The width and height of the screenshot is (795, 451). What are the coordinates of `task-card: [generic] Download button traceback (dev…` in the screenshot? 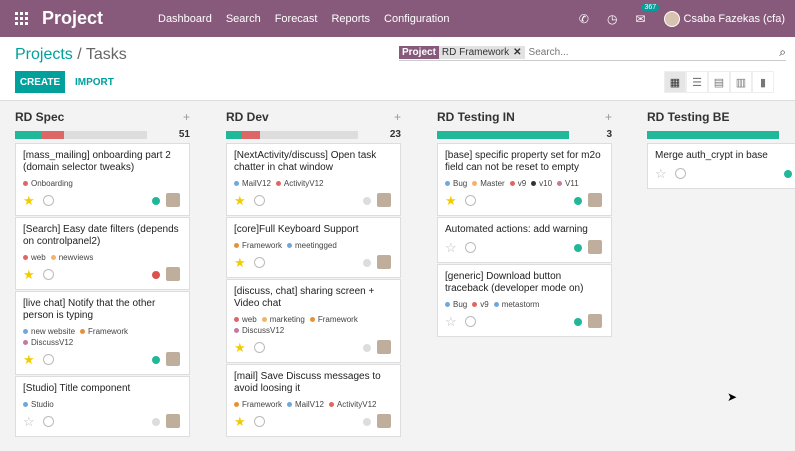 It's located at (524, 300).